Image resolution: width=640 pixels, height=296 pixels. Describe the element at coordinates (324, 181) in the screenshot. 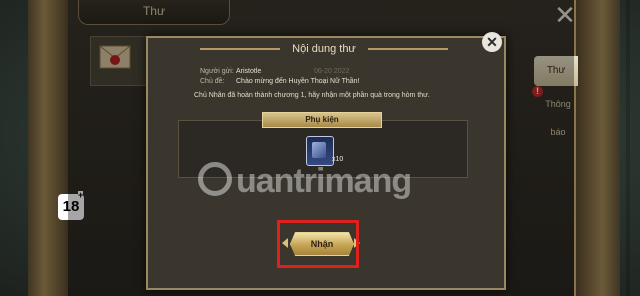

I see `watermark-text: uantrimang` at that location.